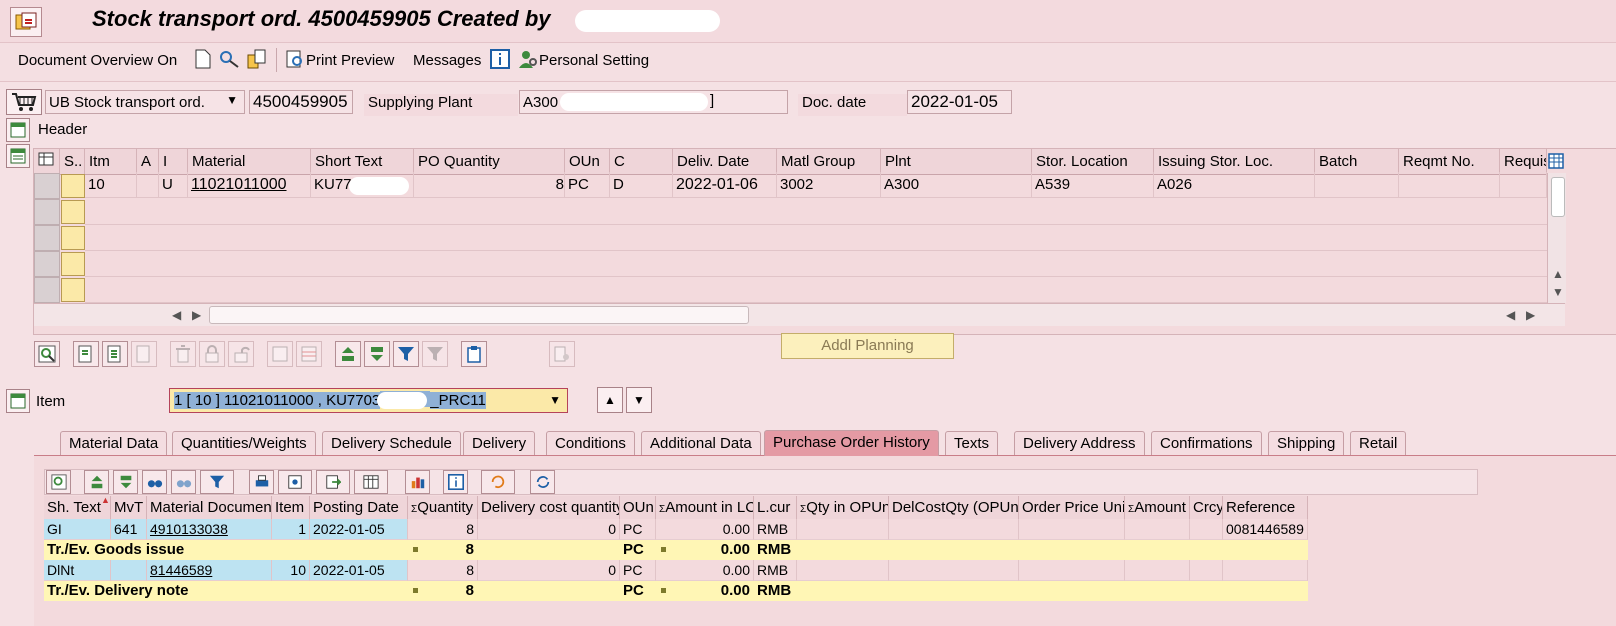 The image size is (1616, 626). Describe the element at coordinates (47, 162) in the screenshot. I see `column-settings-icon` at that location.